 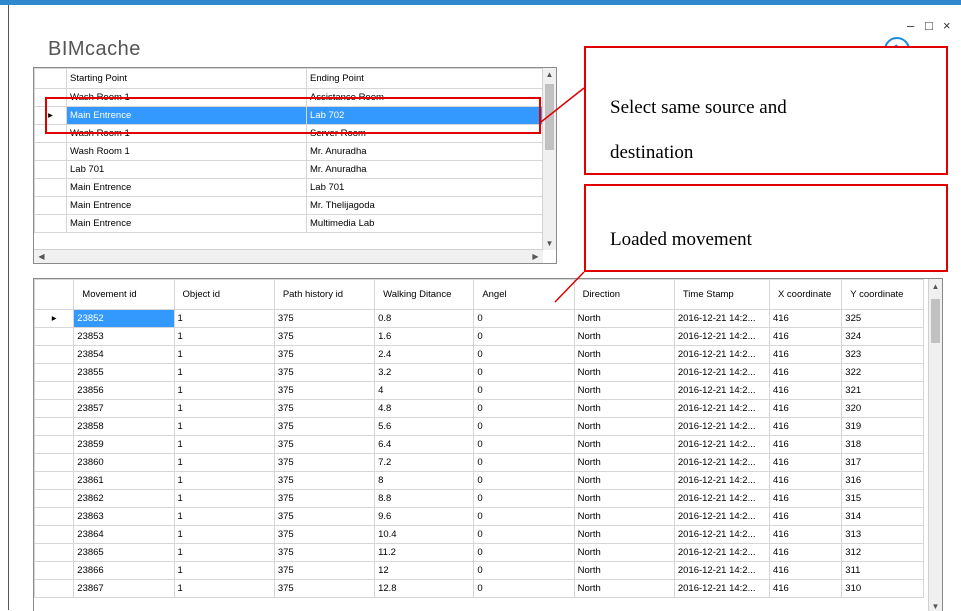 What do you see at coordinates (766, 228) in the screenshot?
I see `loaded-annotation-box: Loaded movement` at bounding box center [766, 228].